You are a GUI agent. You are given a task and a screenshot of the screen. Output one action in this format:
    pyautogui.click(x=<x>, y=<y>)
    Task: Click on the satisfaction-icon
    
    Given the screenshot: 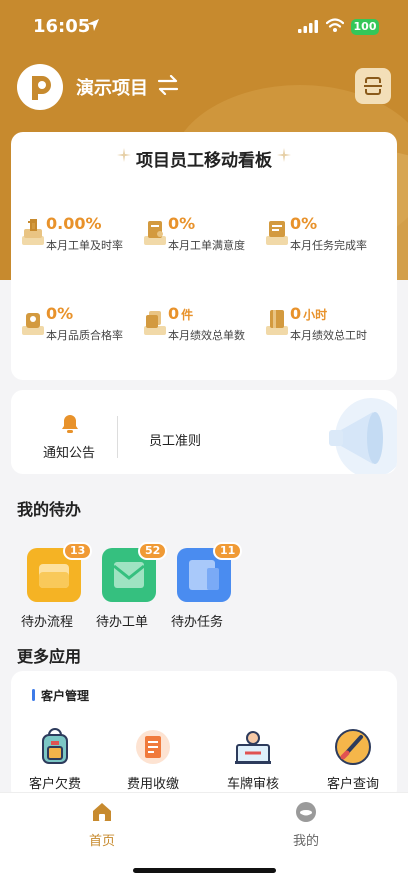 What is the action you would take?
    pyautogui.click(x=155, y=233)
    